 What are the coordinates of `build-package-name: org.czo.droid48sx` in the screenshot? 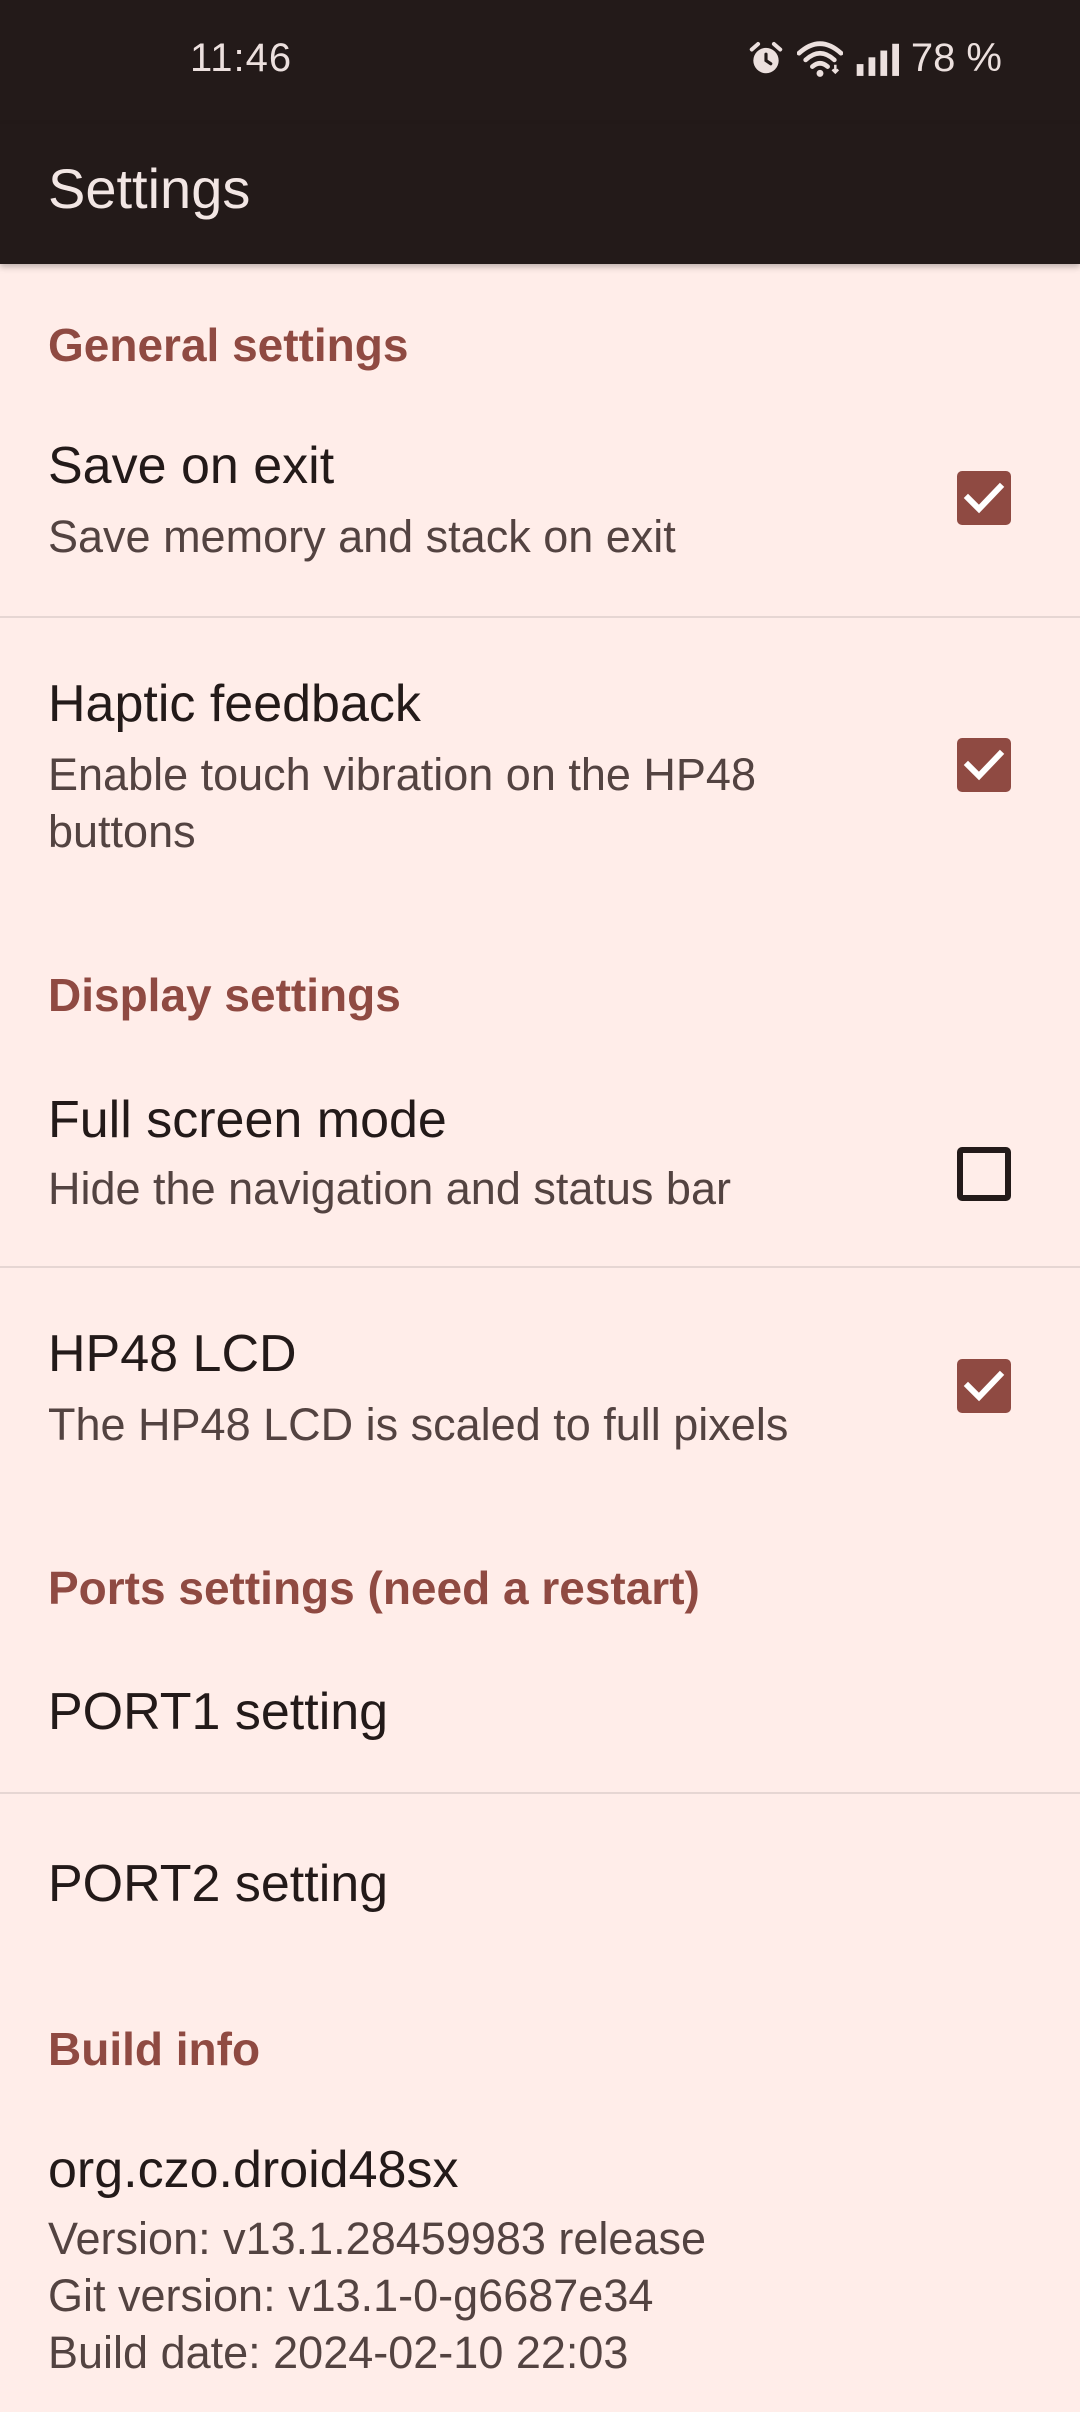 It's located at (253, 2170).